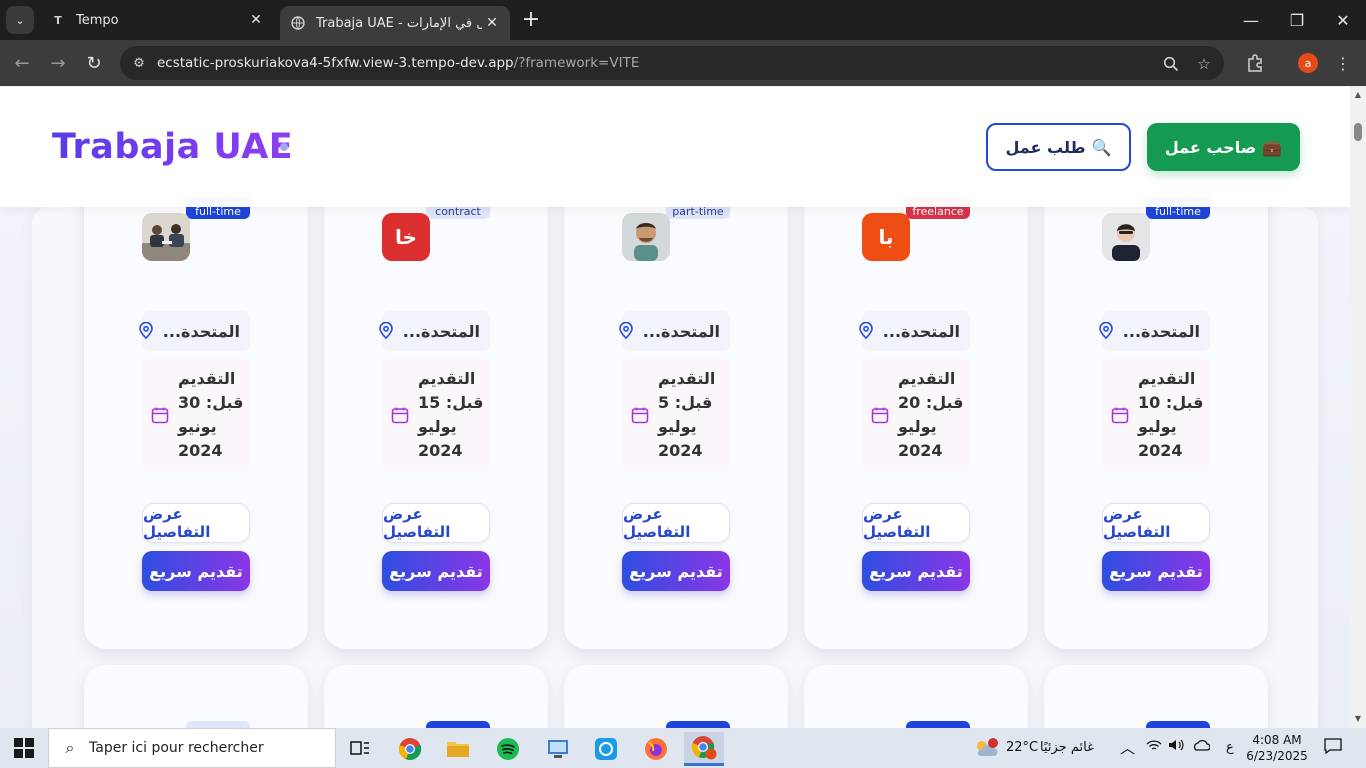  Describe the element at coordinates (508, 749) in the screenshot. I see `spotify-icon` at that location.